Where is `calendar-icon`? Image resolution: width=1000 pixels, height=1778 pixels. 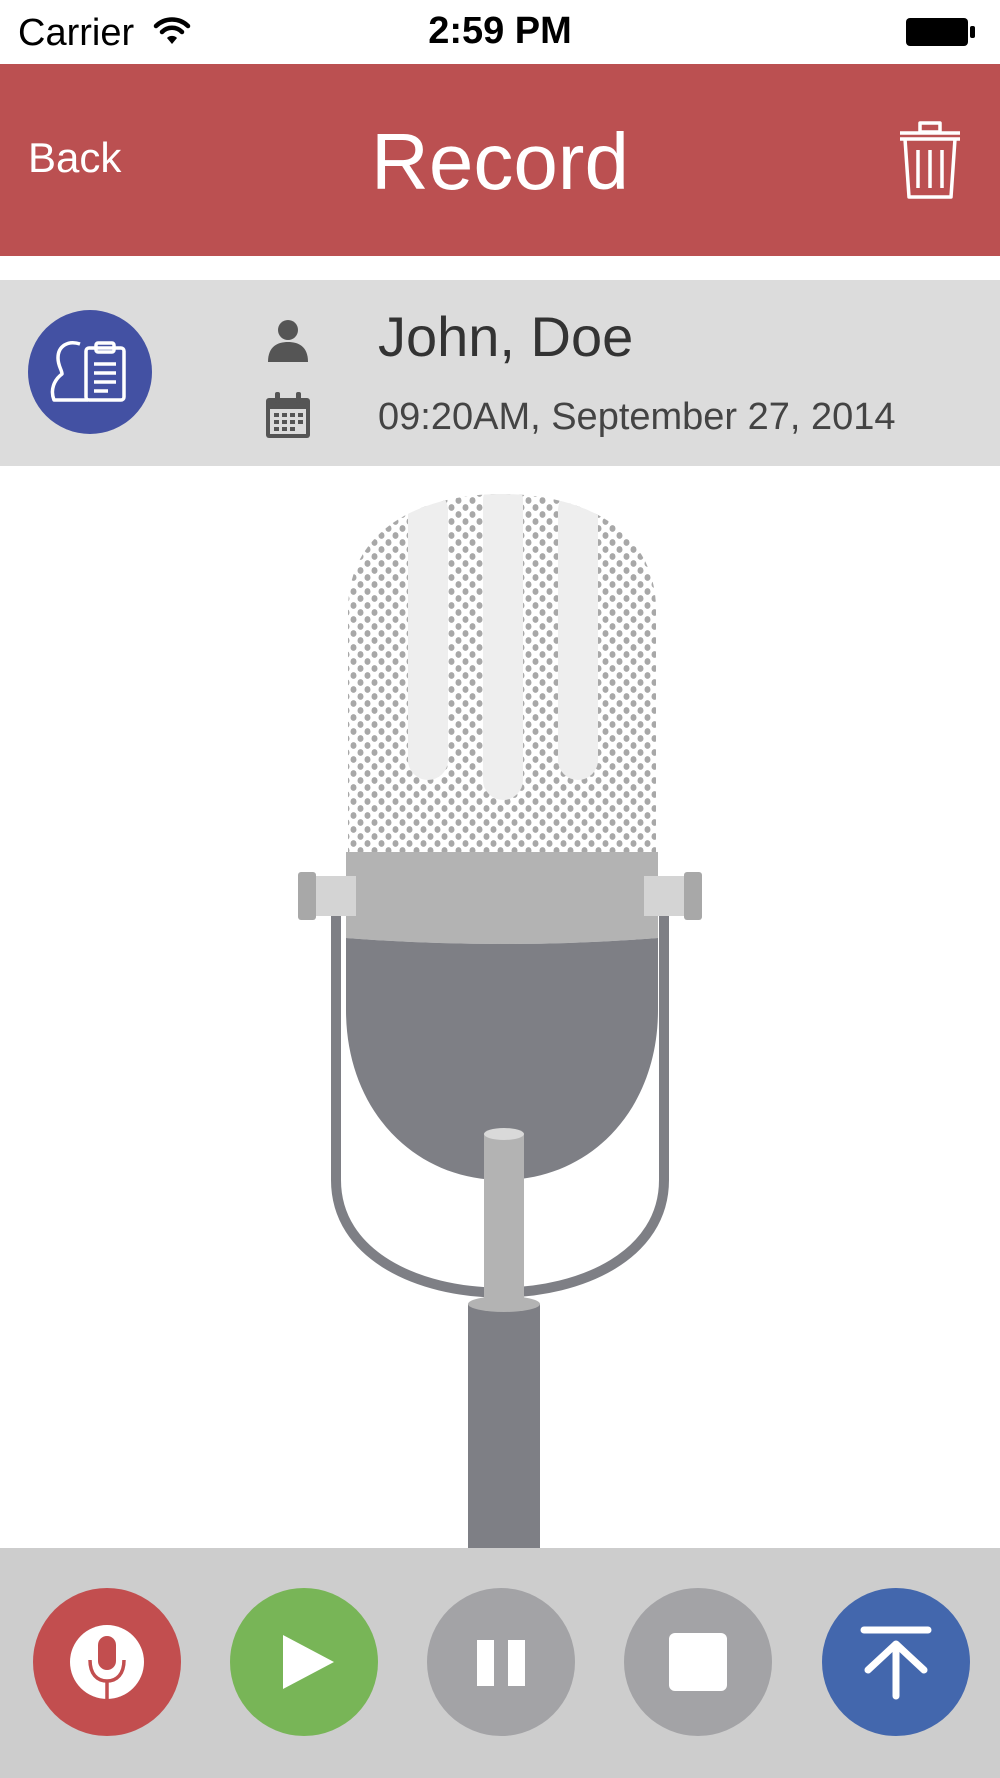
calendar-icon is located at coordinates (288, 415).